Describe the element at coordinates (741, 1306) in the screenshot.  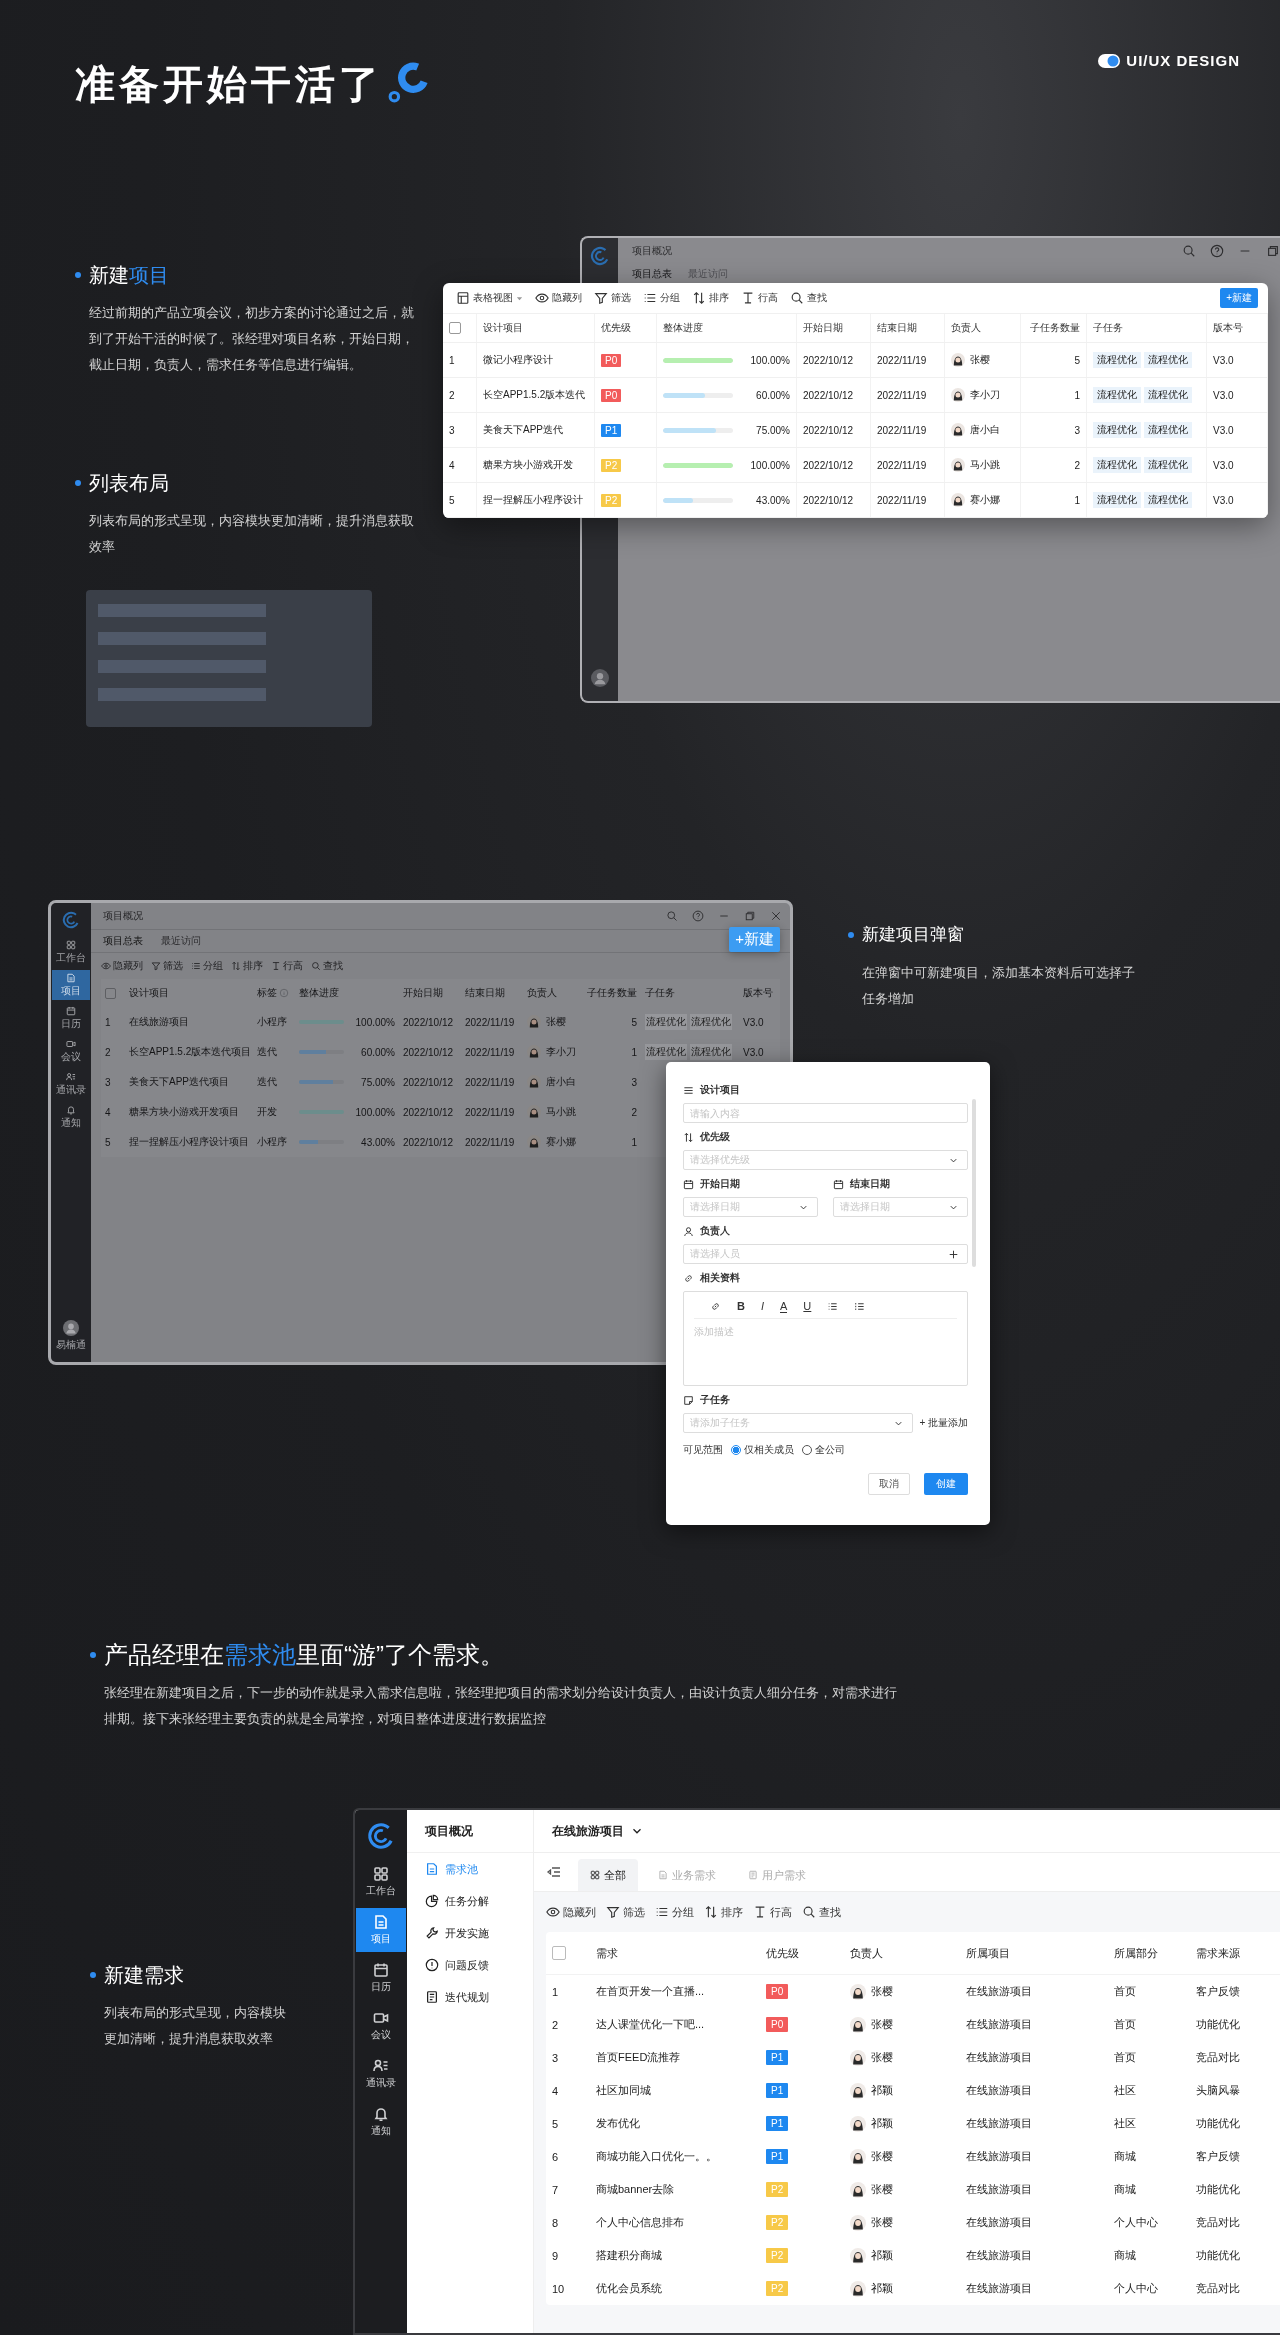
I see `tool-bold: B` at that location.